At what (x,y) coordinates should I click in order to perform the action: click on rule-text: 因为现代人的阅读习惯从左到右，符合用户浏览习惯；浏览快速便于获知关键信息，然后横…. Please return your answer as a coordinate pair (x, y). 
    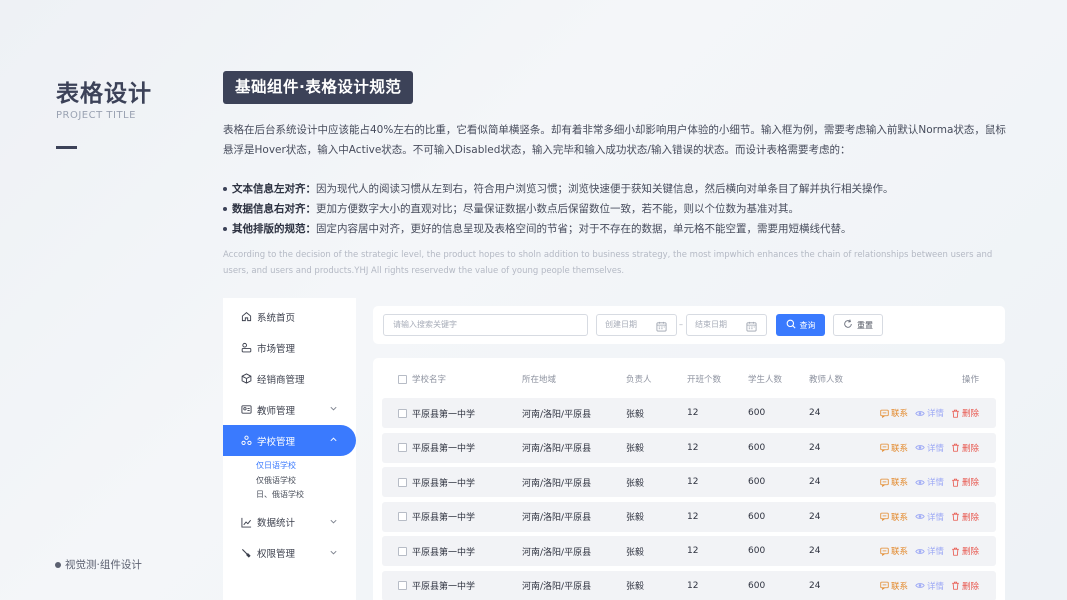
    Looking at the image, I should click on (605, 189).